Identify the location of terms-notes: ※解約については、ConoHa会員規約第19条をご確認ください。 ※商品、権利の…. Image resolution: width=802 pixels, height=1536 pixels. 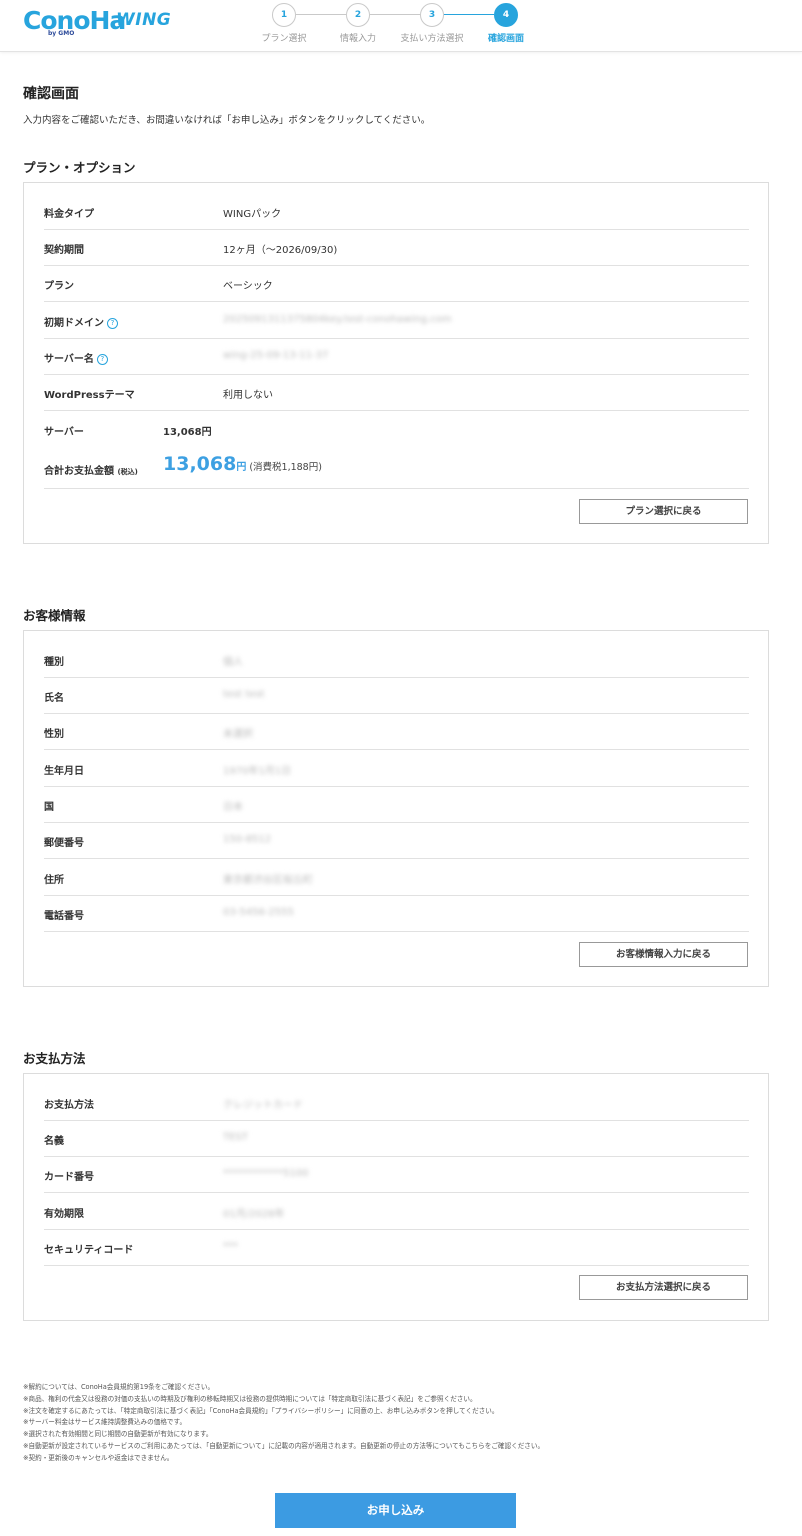
(283, 1423).